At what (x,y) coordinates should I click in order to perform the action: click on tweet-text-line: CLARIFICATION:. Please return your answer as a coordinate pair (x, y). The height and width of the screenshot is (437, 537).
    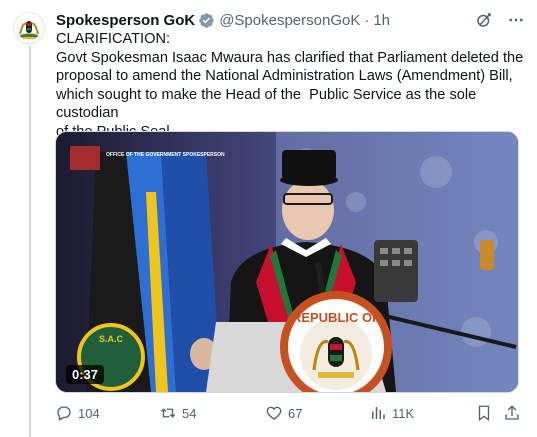
    Looking at the image, I should click on (113, 39).